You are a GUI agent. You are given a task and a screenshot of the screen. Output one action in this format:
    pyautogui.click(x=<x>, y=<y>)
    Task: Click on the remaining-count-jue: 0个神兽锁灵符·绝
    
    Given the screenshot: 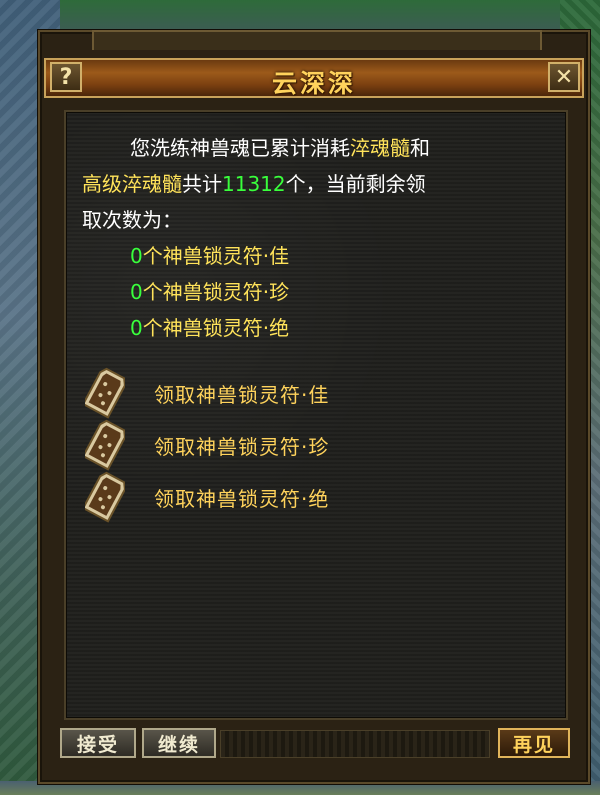 What is the action you would take?
    pyautogui.click(x=209, y=328)
    